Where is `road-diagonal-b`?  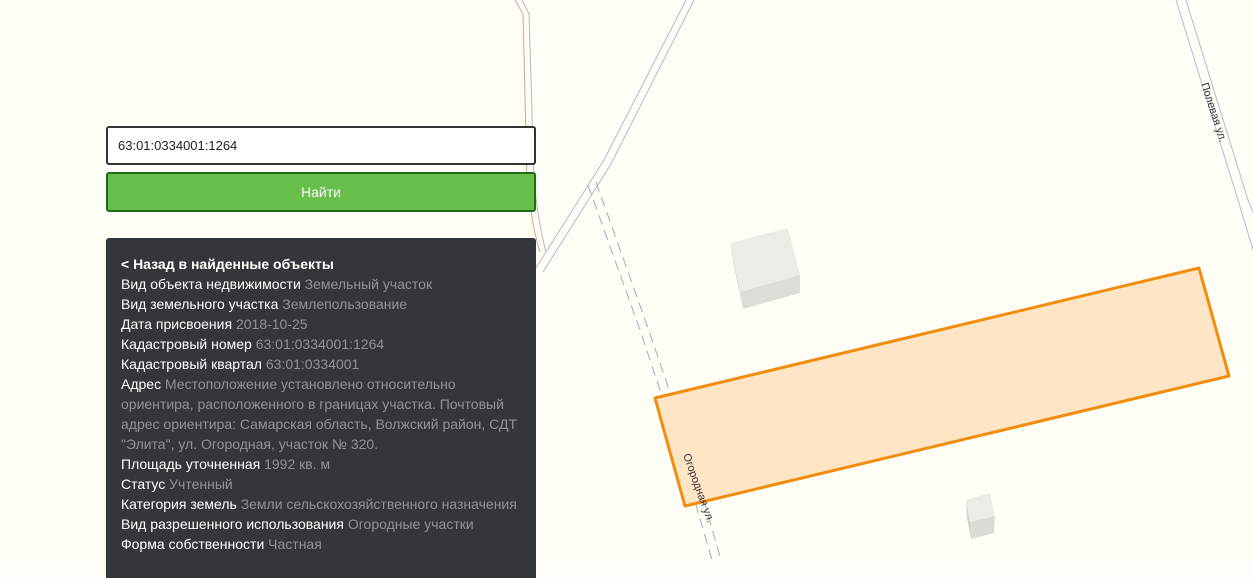 road-diagonal-b is located at coordinates (618, 136).